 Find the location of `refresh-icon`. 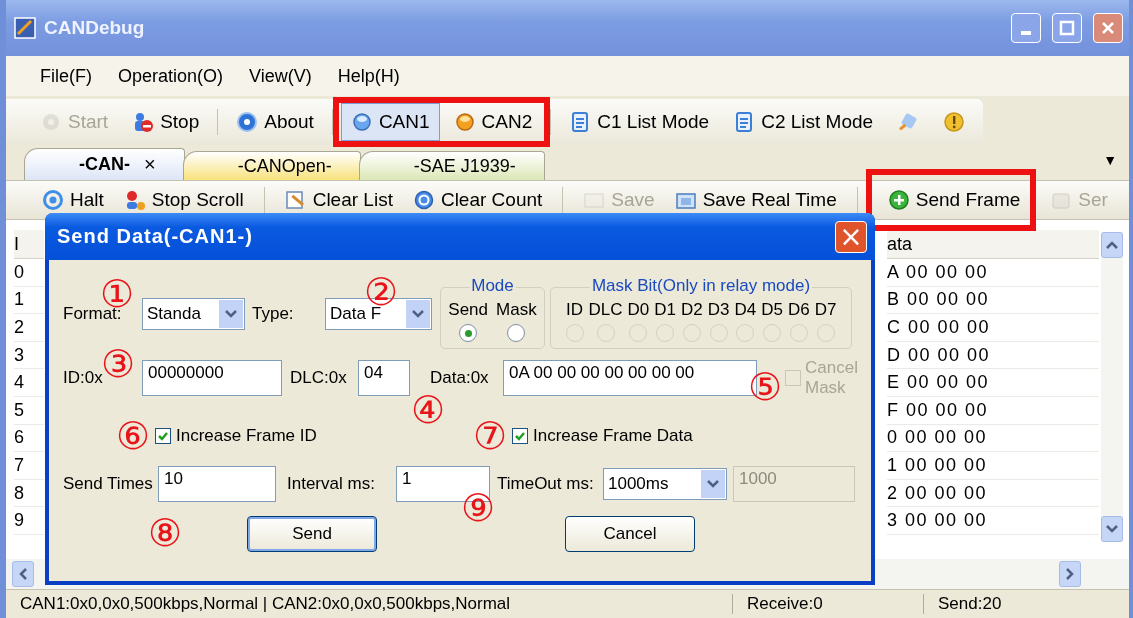

refresh-icon is located at coordinates (423, 200).